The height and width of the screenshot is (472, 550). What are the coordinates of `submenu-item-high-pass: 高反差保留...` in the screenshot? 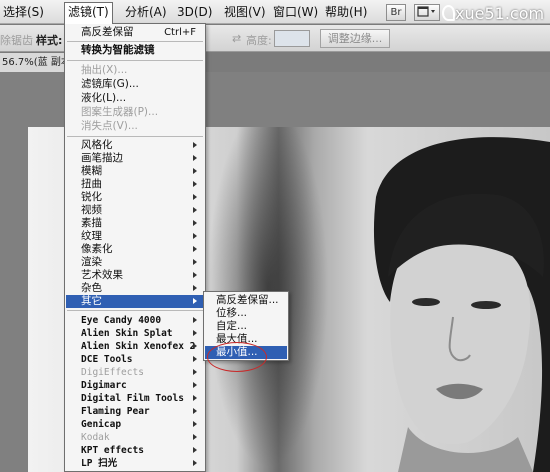 It's located at (246, 300).